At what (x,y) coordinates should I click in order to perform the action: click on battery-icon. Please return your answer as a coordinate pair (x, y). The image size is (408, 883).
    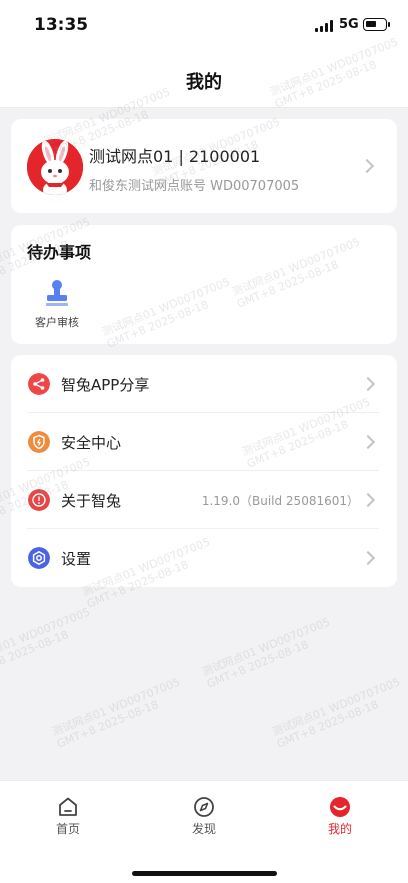
    Looking at the image, I should click on (376, 24).